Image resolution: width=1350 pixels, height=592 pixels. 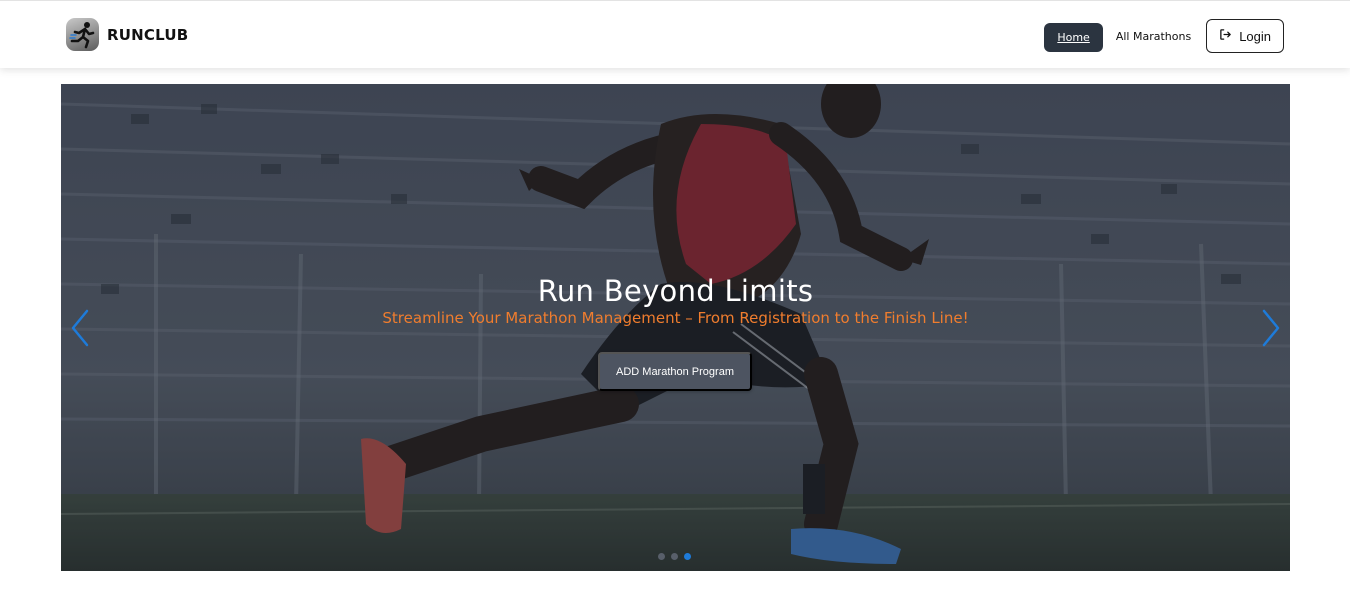 I want to click on carousel-prev-button, so click(x=80, y=328).